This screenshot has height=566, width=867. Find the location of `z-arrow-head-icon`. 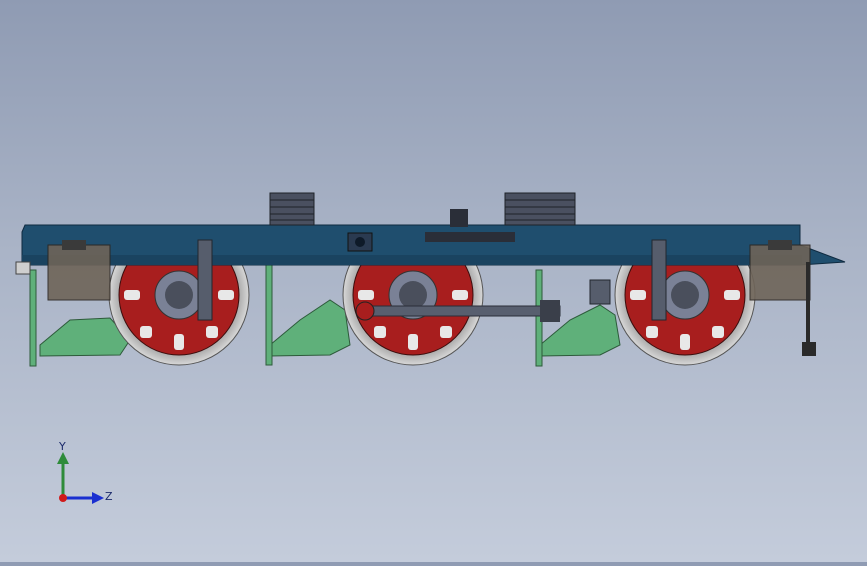

z-arrow-head-icon is located at coordinates (98, 498).